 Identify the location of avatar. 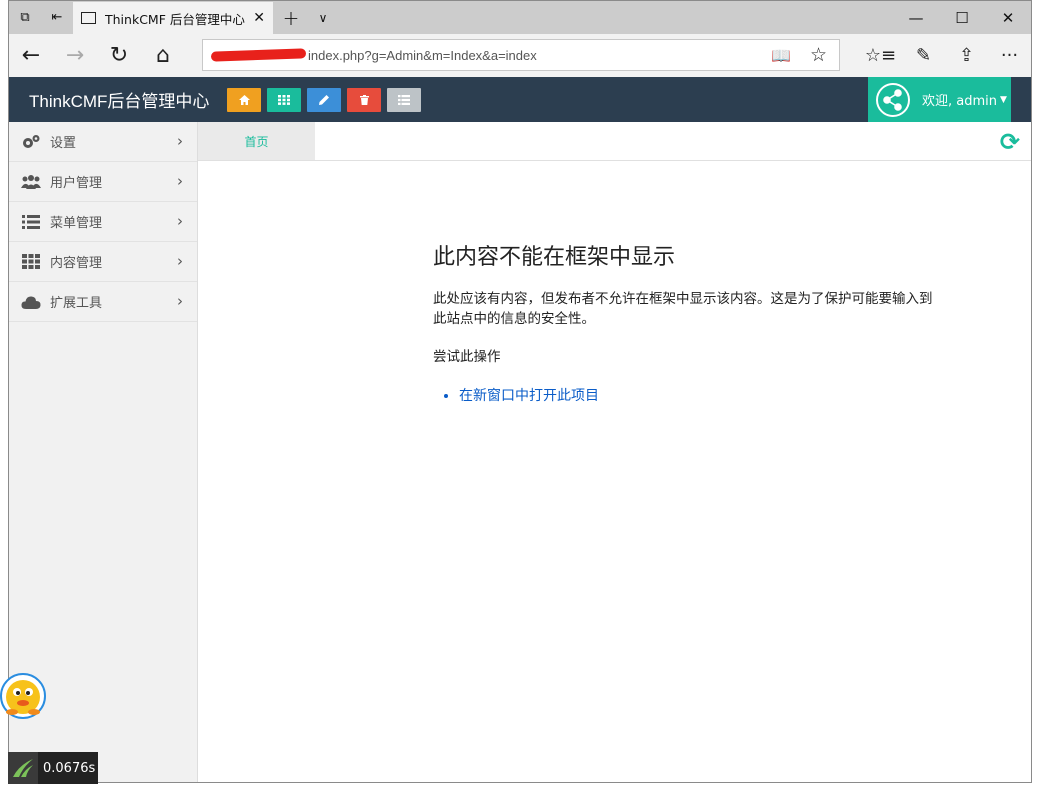
(893, 99).